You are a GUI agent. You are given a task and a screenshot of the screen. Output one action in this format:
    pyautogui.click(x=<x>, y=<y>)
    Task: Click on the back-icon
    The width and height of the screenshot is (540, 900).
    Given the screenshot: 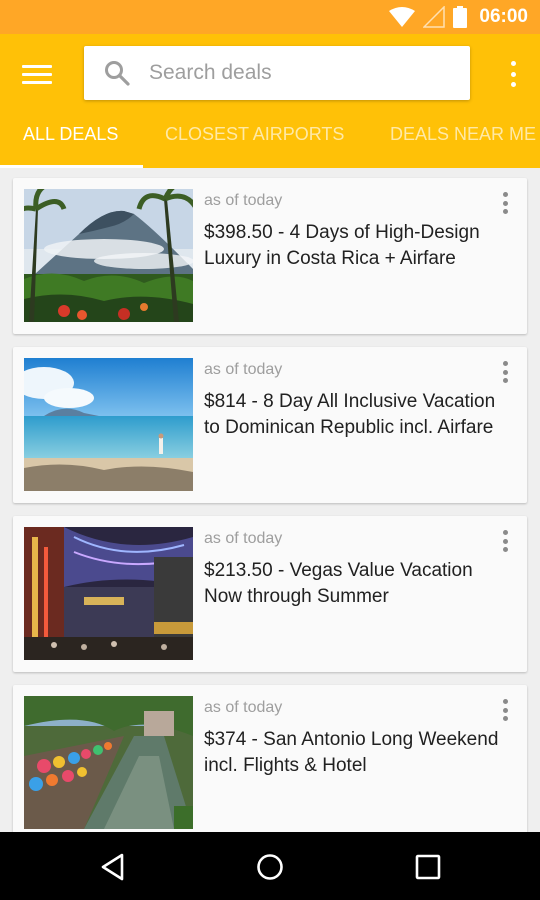 What is the action you would take?
    pyautogui.click(x=113, y=867)
    